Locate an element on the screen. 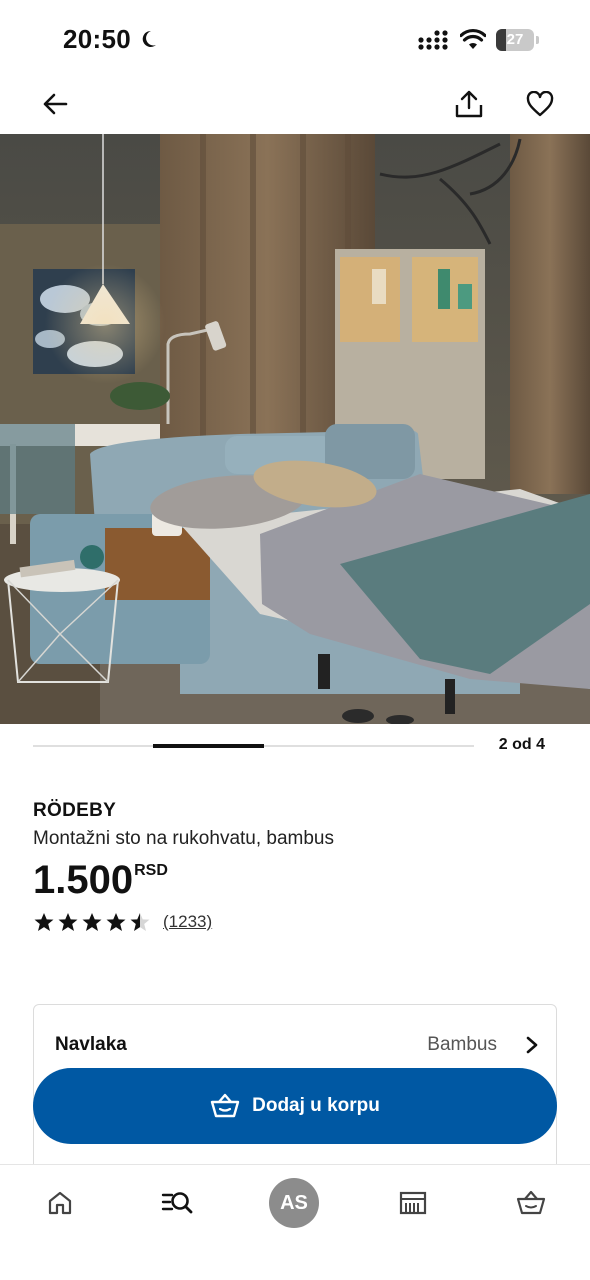  rating-stars is located at coordinates (92, 922).